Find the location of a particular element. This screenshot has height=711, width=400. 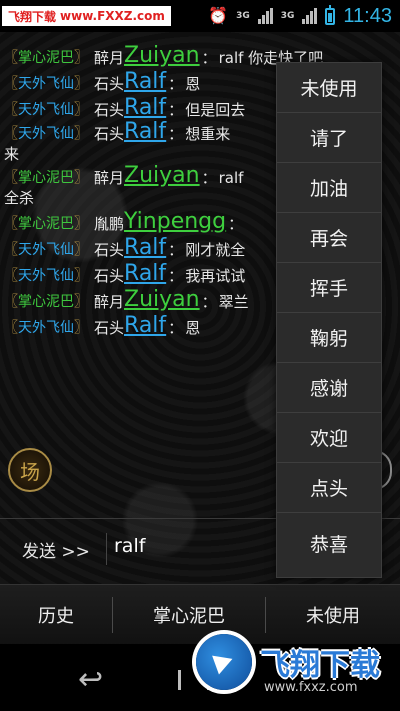

message-text: 翠兰 is located at coordinates (233, 302).